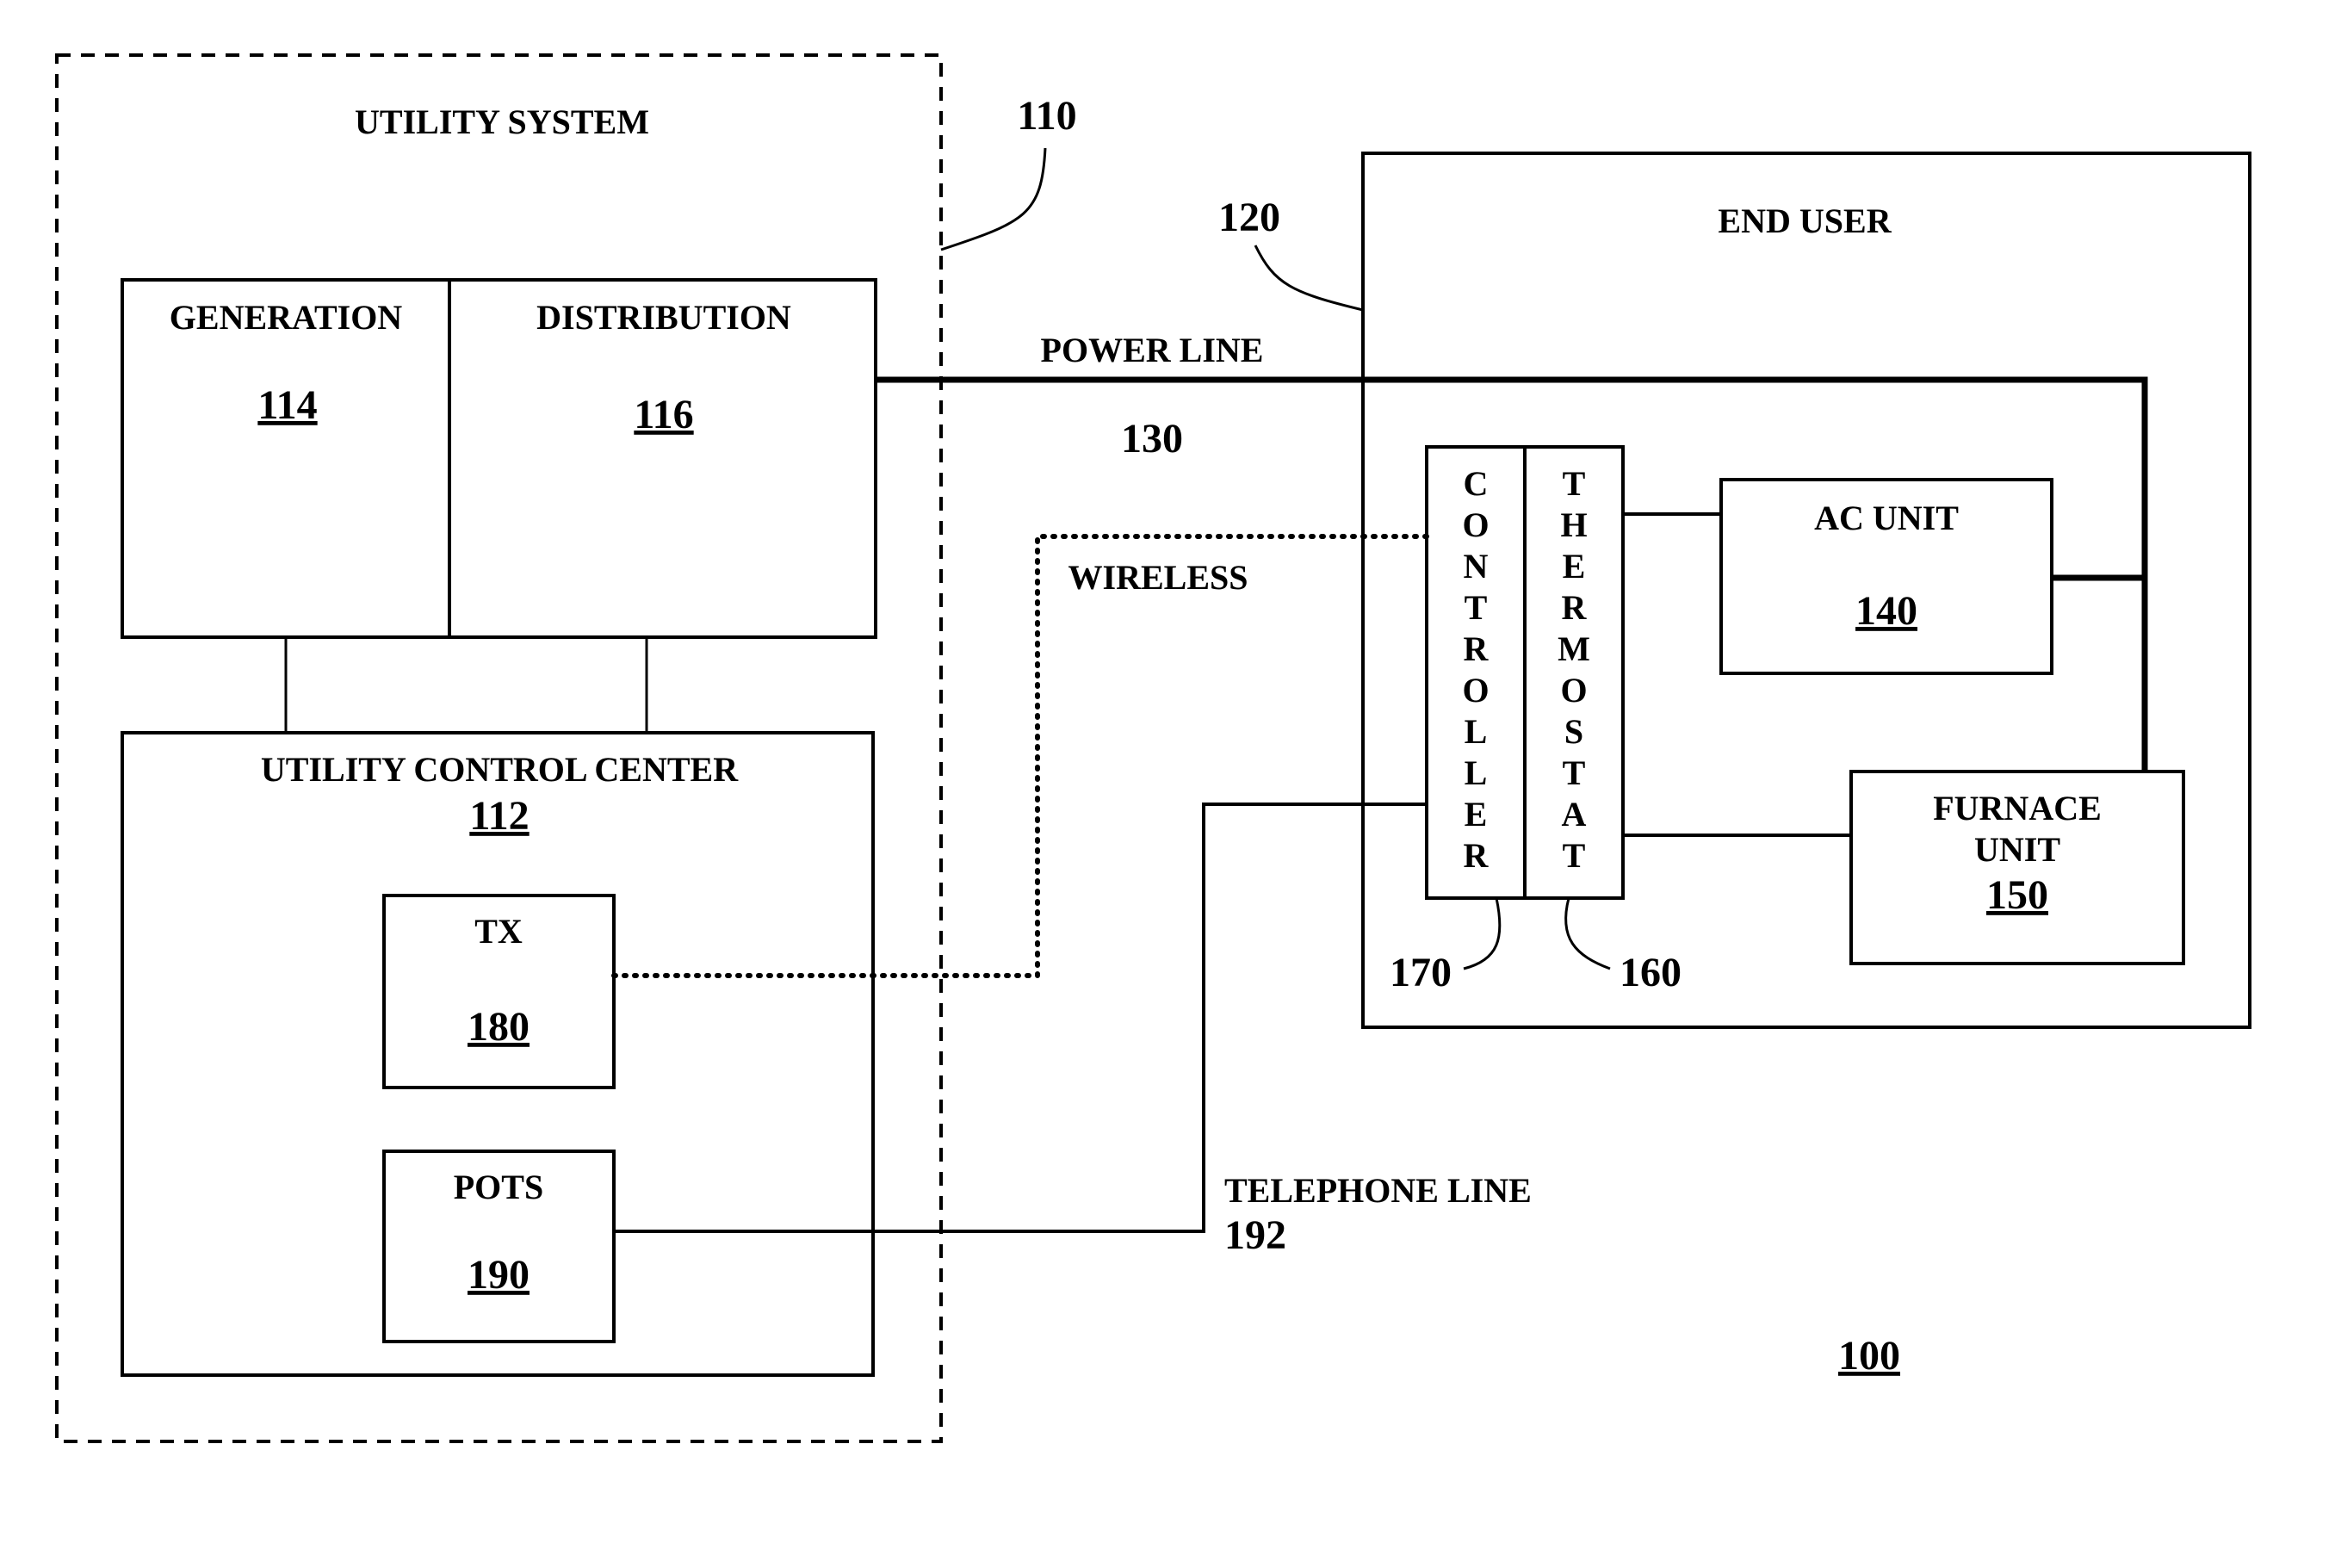 Image resolution: width=2335 pixels, height=1568 pixels. What do you see at coordinates (2017, 895) in the screenshot?
I see `furnace-unit-ref: 150` at bounding box center [2017, 895].